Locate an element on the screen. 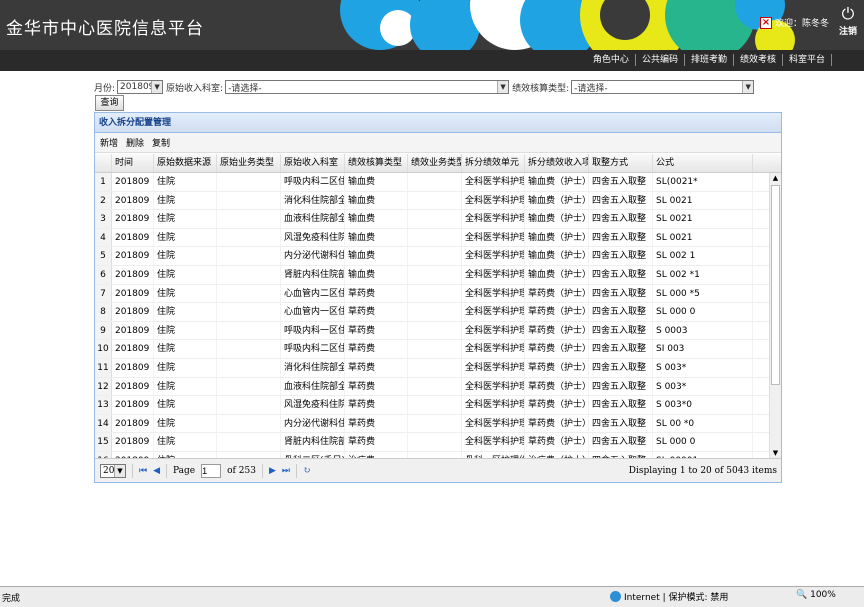  column-header: 拆分绩效单元 is located at coordinates (493, 163).